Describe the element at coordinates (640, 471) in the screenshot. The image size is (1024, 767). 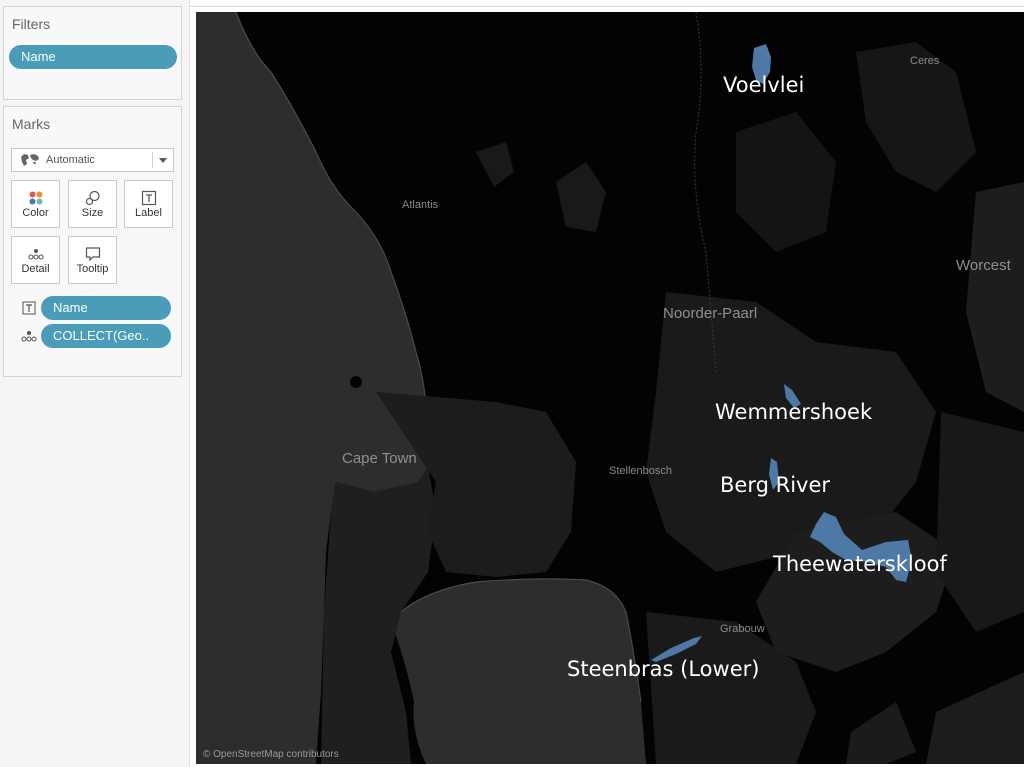
I see `place-stellenbosch: Stellenbosch` at that location.